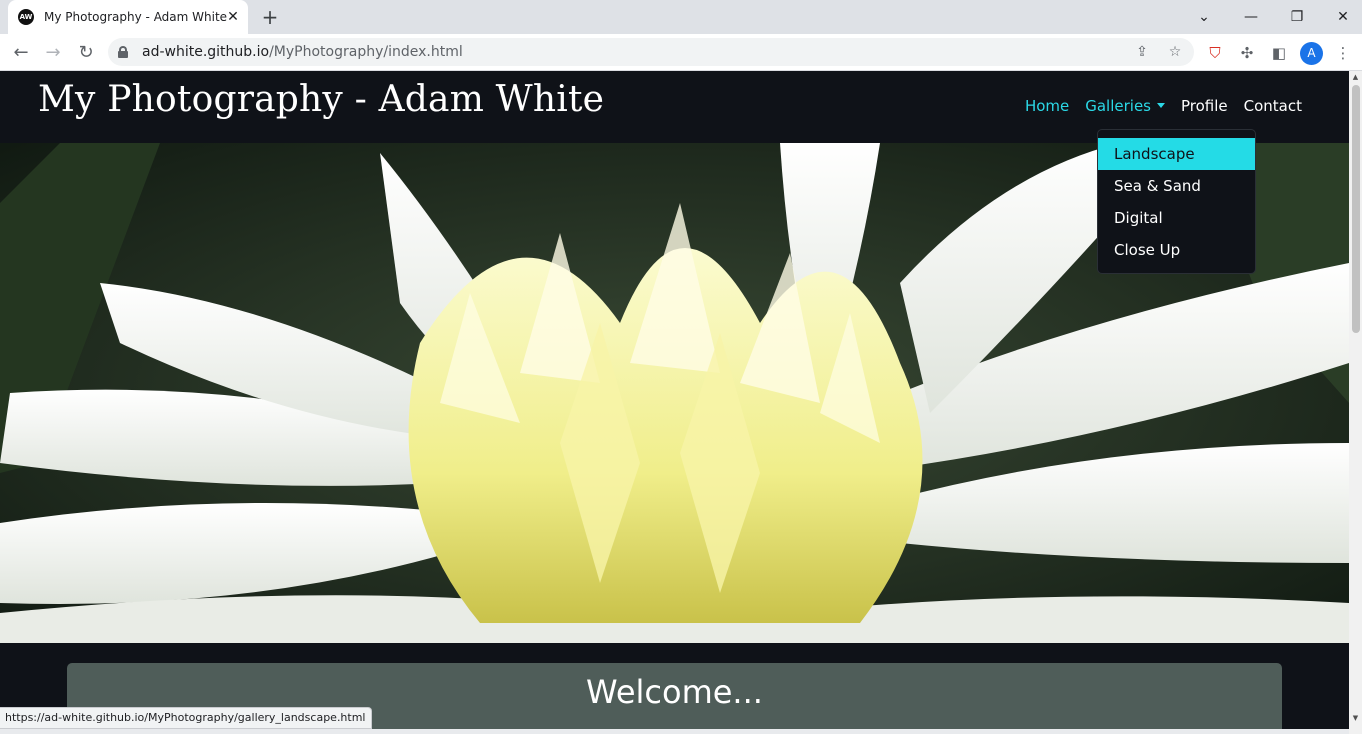  I want to click on profile-avatar: A, so click(1311, 53).